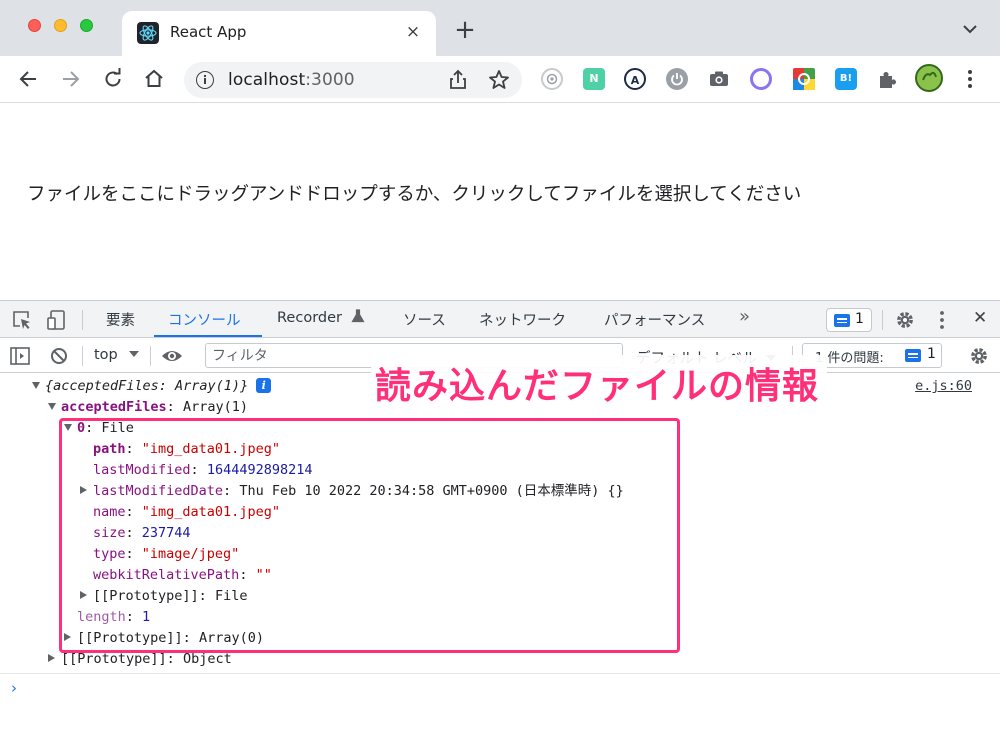  I want to click on settings-gear-icon, so click(905, 320).